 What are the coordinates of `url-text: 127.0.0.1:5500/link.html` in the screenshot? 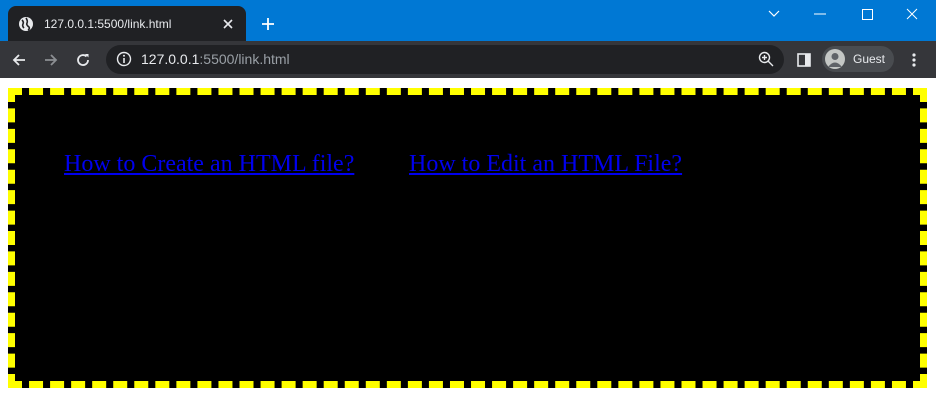 It's located at (215, 59).